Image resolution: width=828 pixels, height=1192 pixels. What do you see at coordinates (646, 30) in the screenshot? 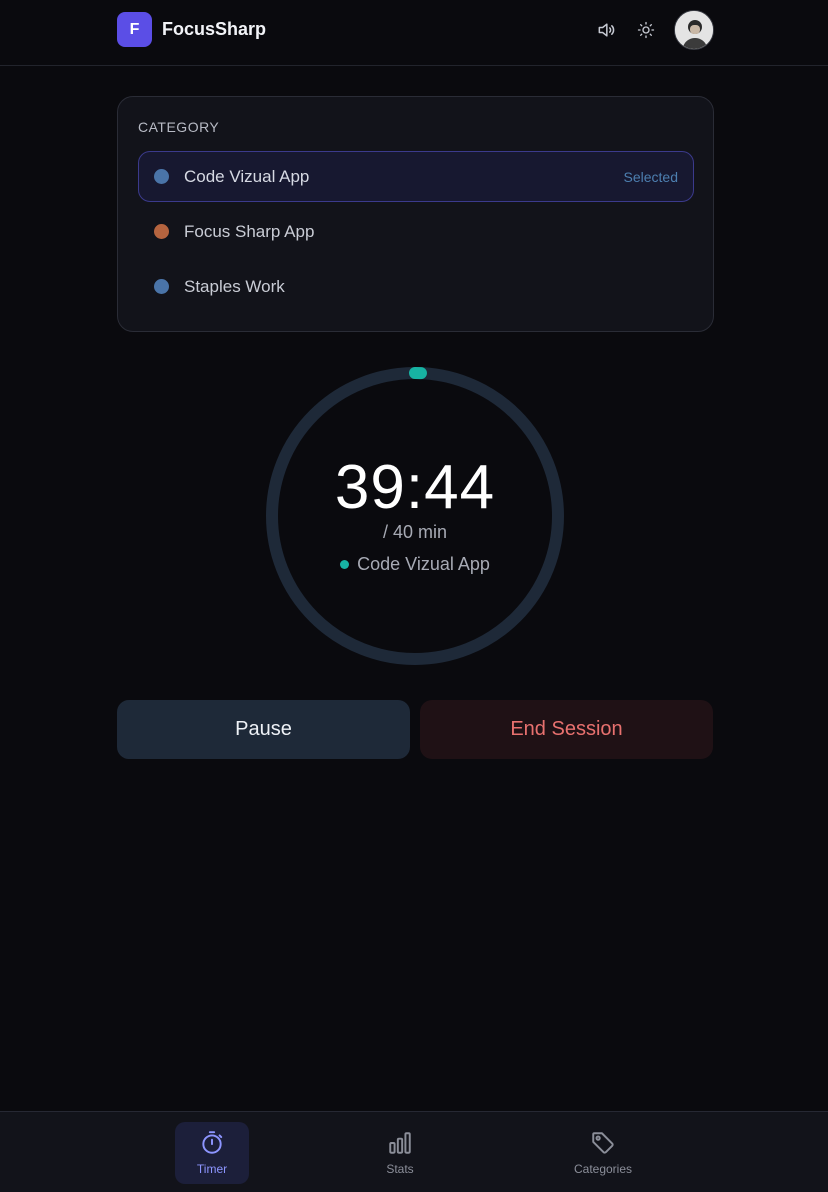
I see `sun-icon` at bounding box center [646, 30].